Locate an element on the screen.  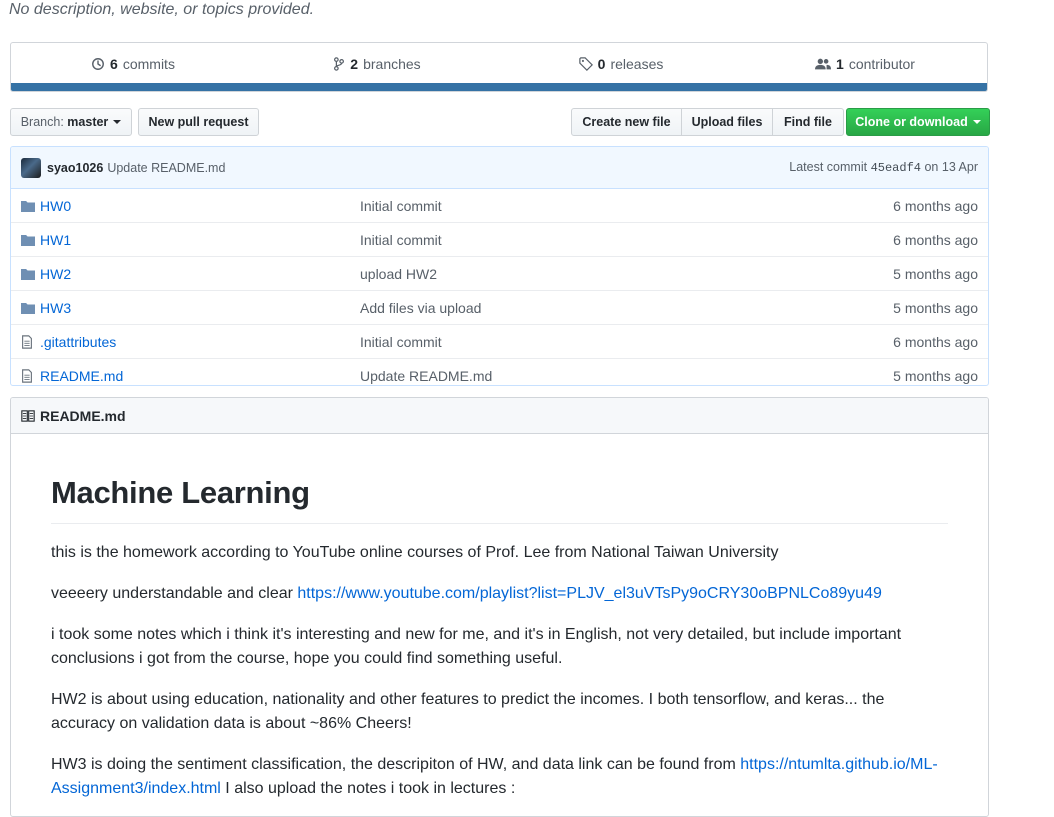
file-actions-group: Create new file Upload files Find file is located at coordinates (707, 122).